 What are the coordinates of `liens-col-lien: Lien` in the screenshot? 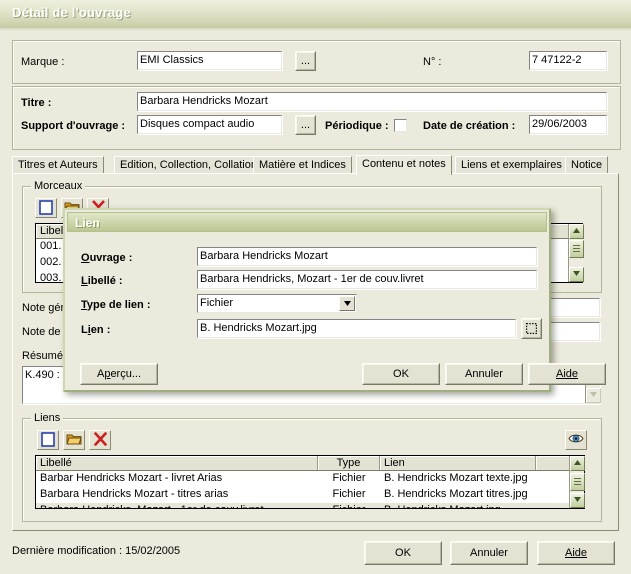 It's located at (458, 463).